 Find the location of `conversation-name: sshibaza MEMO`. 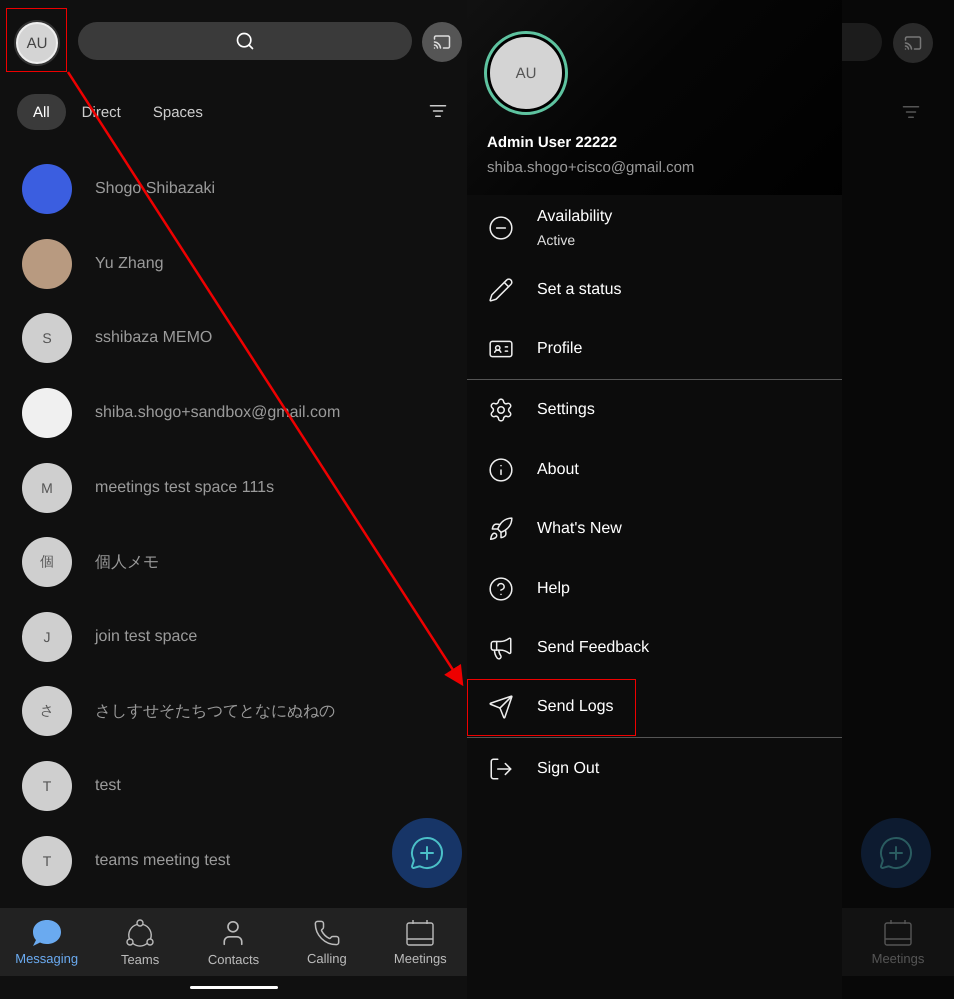

conversation-name: sshibaza MEMO is located at coordinates (153, 338).